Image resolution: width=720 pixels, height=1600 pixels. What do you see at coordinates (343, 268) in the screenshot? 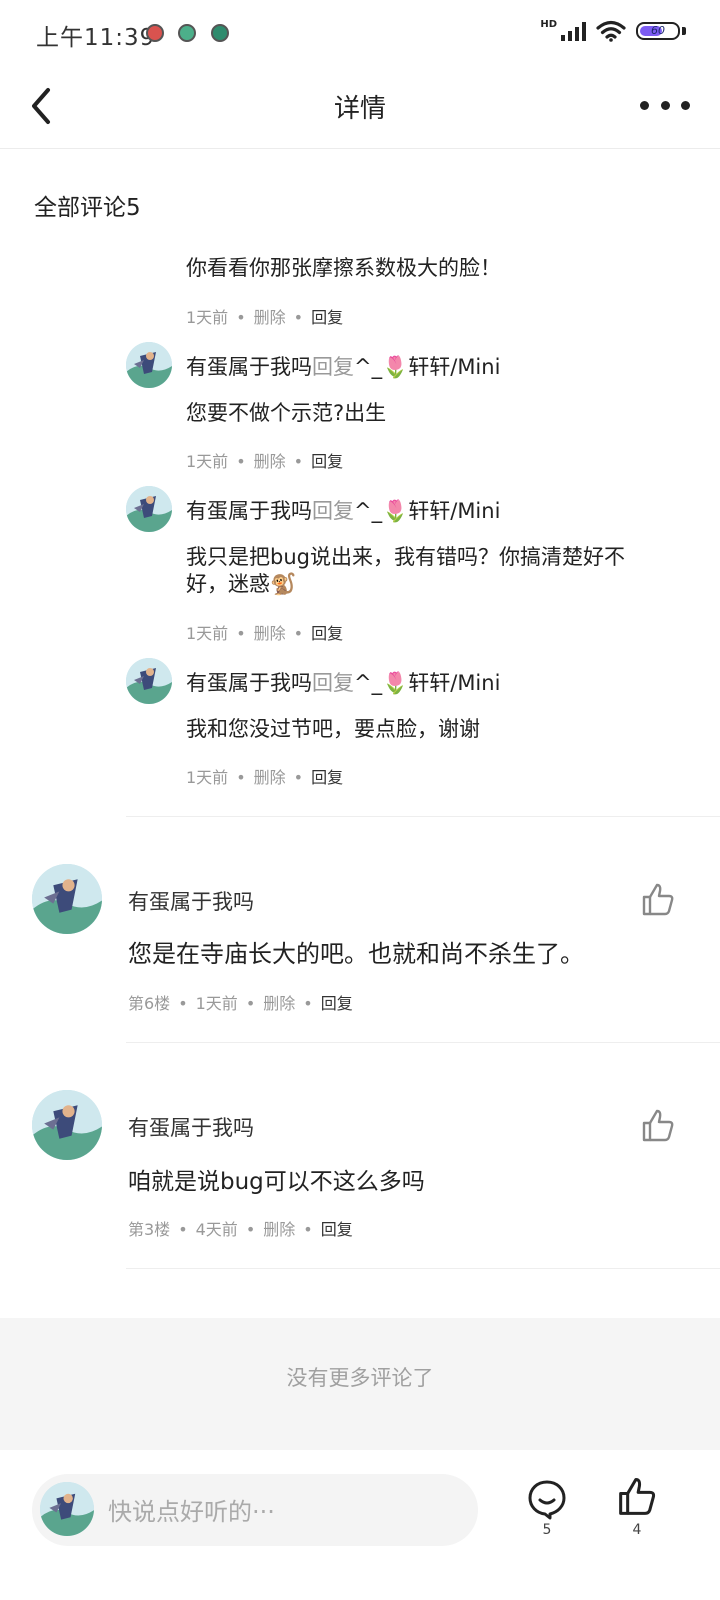
I see `reply-text: 你看看你那张摩擦系数极大的脸！` at bounding box center [343, 268].